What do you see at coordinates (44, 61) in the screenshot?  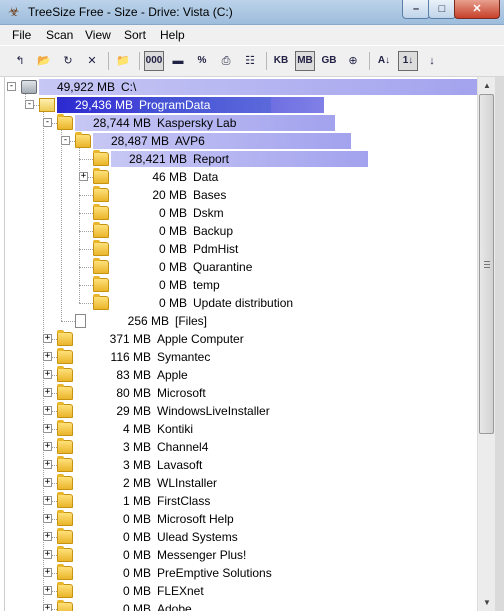 I see `open-folder-icon: 📂` at bounding box center [44, 61].